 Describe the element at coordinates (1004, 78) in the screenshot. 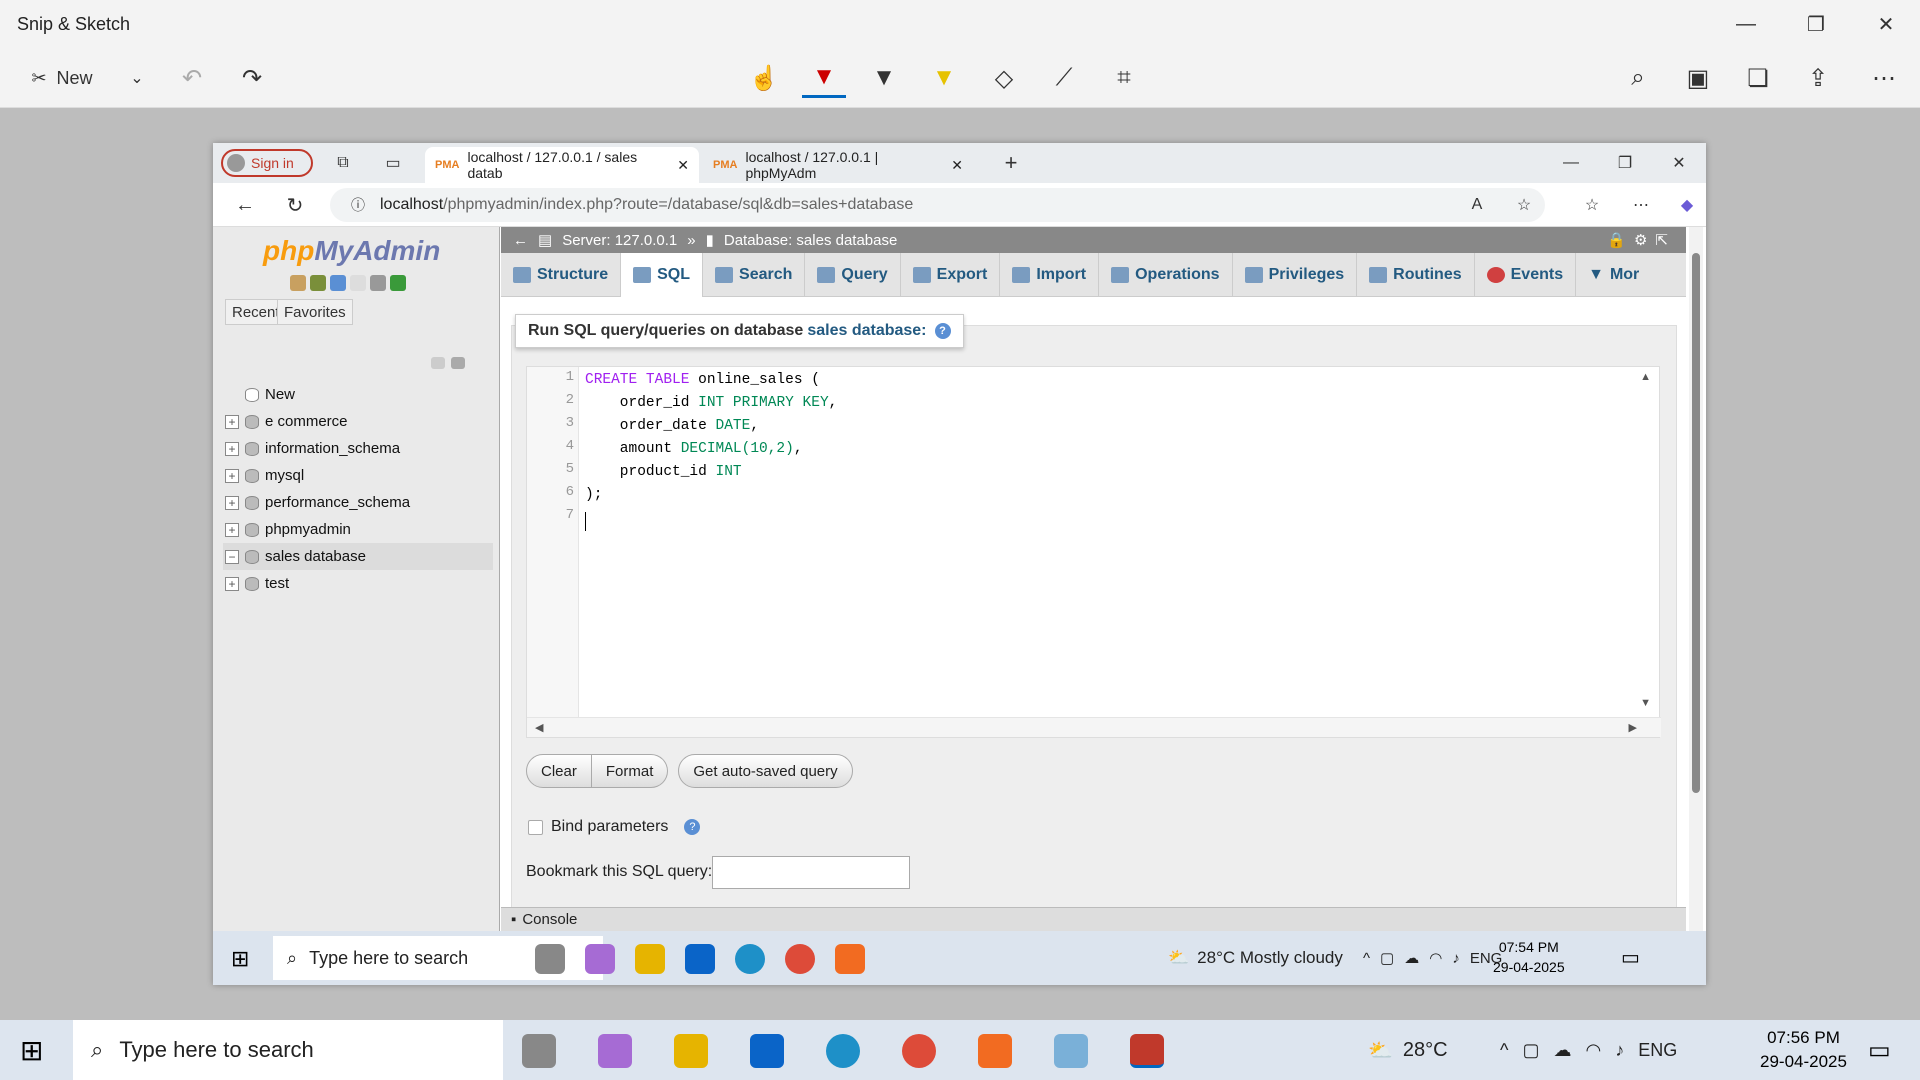

I see `eraser-icon: ◇` at that location.